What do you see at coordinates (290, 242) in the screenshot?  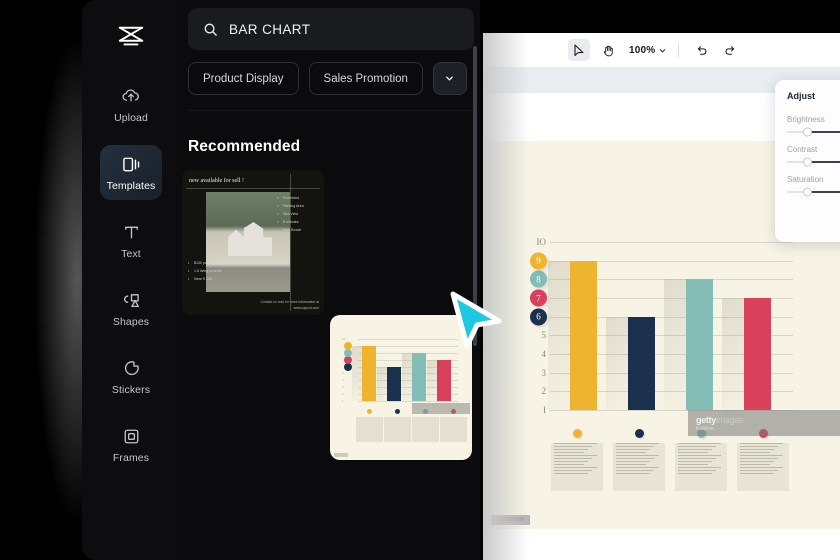 I see `card-vertical-rule` at bounding box center [290, 242].